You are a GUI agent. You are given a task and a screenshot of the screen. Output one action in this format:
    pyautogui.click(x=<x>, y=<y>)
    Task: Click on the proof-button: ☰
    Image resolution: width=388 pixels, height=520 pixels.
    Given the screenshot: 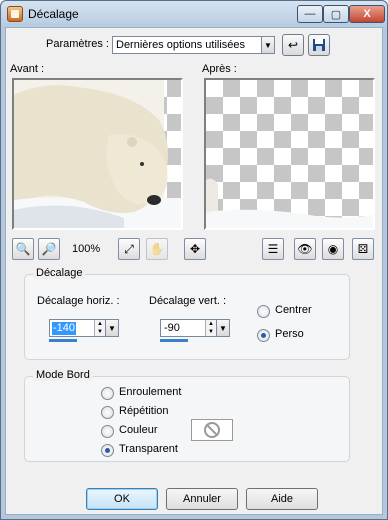 What is the action you would take?
    pyautogui.click(x=273, y=249)
    